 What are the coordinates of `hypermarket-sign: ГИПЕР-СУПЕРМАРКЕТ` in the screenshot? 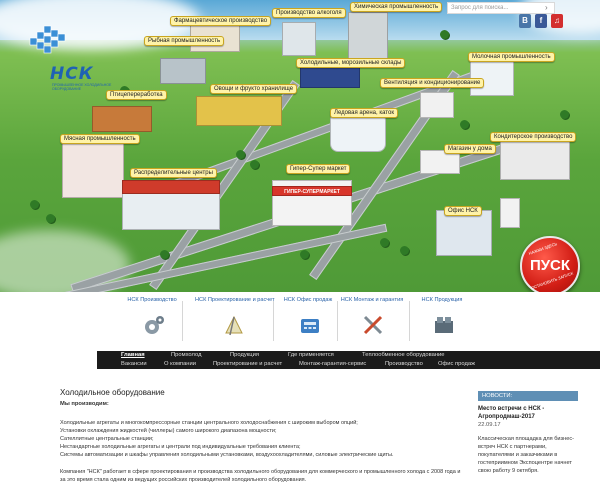 It's located at (312, 191).